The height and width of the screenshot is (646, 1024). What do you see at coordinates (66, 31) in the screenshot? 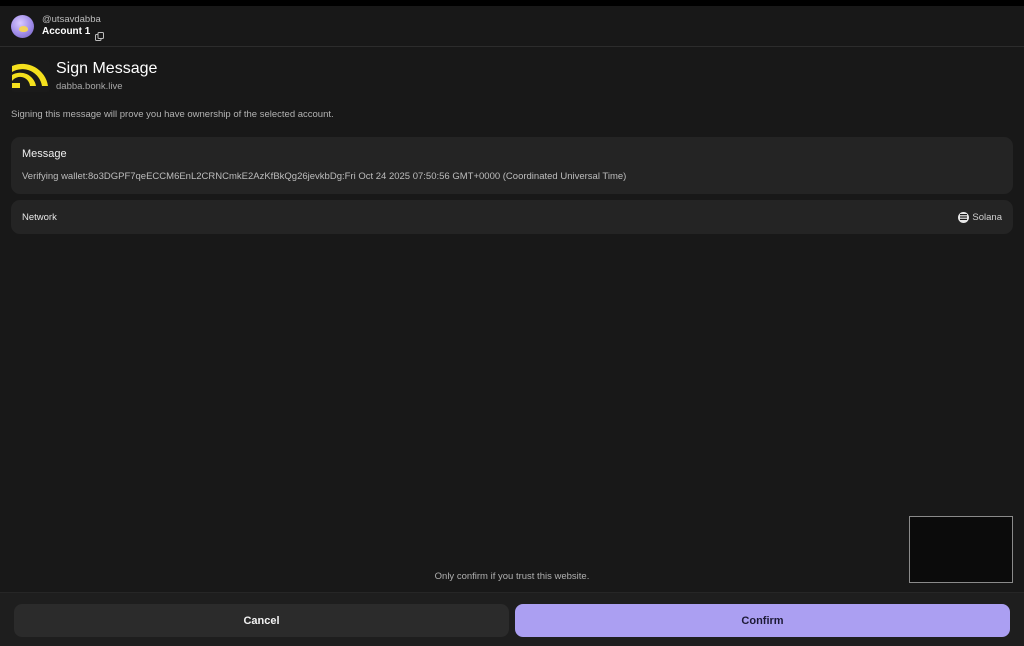
I see `account-name: Account 1` at bounding box center [66, 31].